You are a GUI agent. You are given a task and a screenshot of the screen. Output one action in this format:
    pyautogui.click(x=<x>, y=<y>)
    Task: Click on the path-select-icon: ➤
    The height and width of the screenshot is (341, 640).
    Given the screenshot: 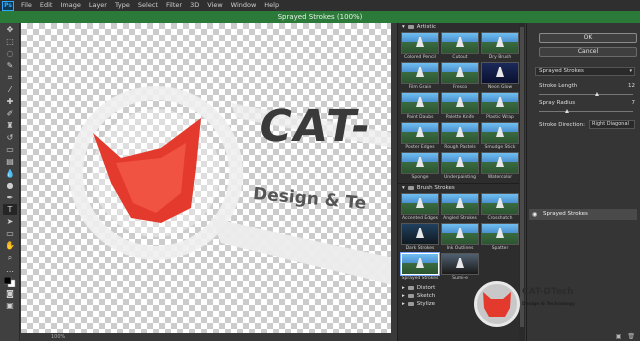 What is the action you would take?
    pyautogui.click(x=10, y=221)
    